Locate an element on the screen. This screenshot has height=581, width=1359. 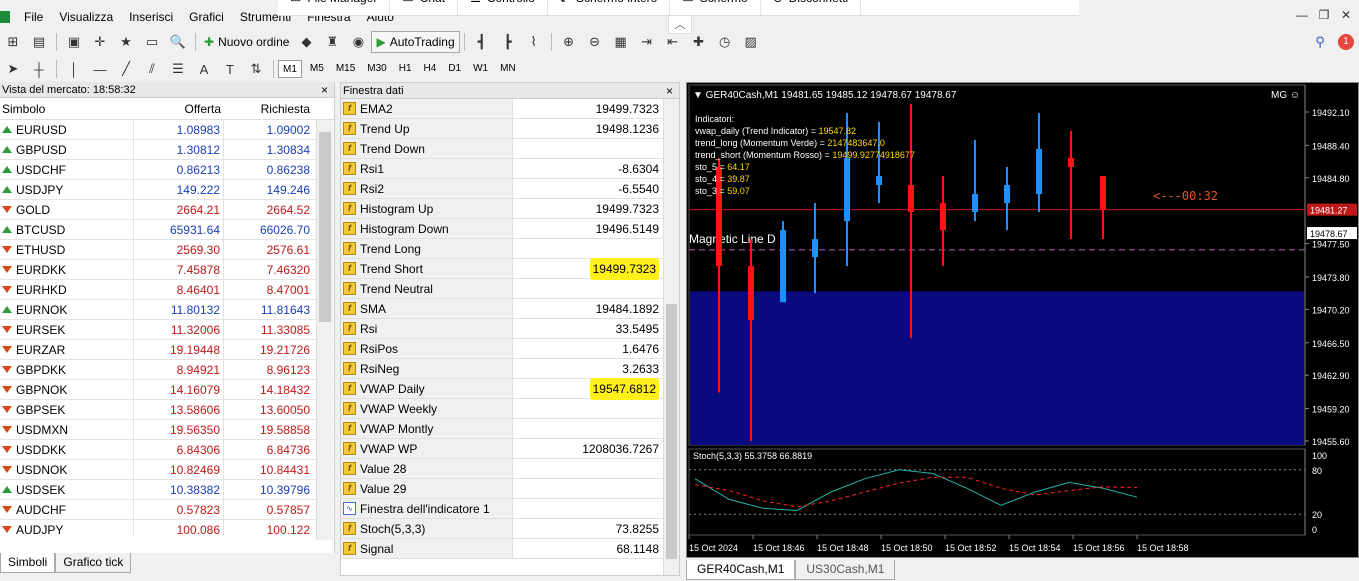
vertical-line-icon: │ is located at coordinates (74, 69).